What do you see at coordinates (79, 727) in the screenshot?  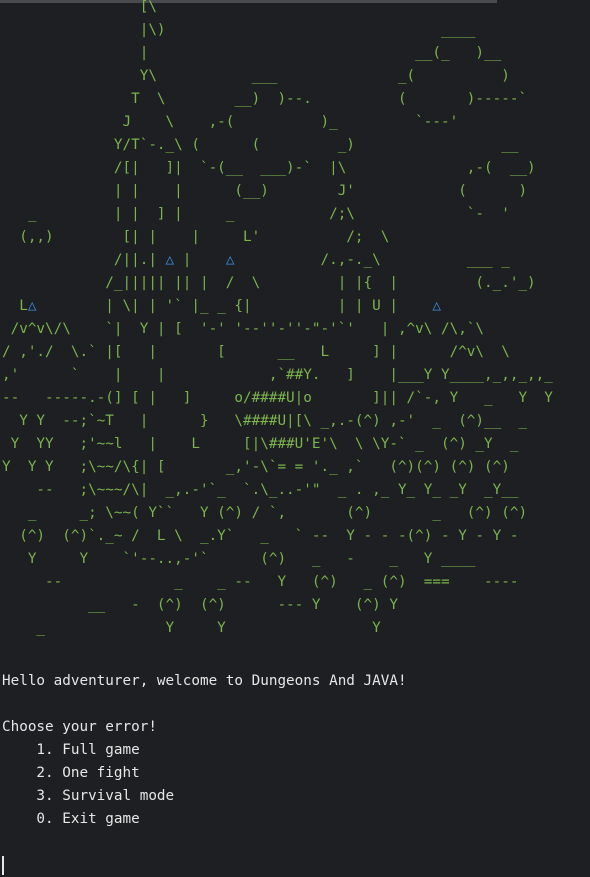 I see `menu-prompt: Choose your error!` at bounding box center [79, 727].